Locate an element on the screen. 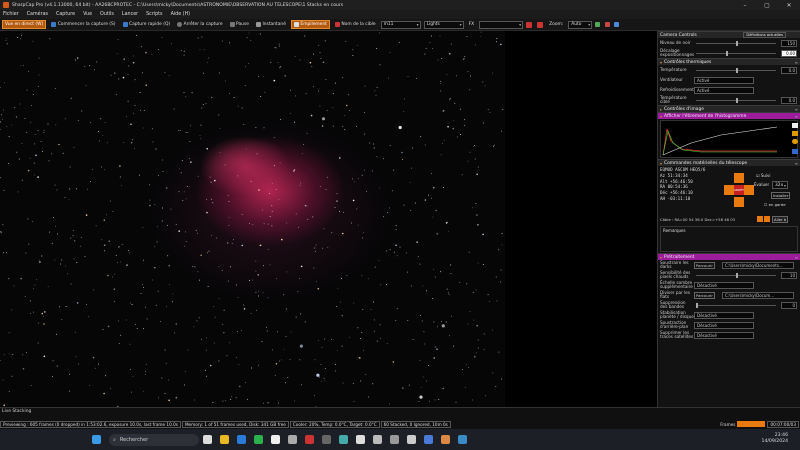 The width and height of the screenshot is (800, 450). close-button: ✕ is located at coordinates (789, 5).